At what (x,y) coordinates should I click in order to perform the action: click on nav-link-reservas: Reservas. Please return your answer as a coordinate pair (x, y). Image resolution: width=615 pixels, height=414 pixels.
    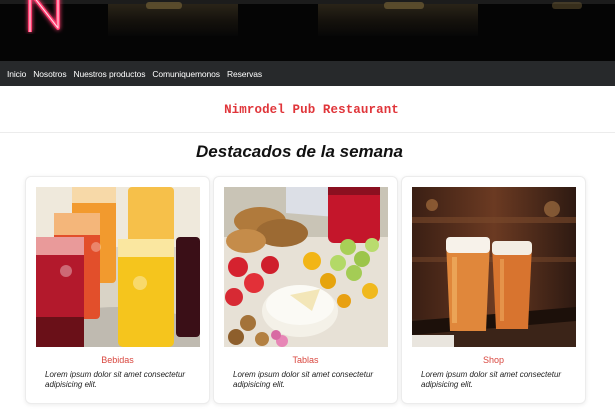
    Looking at the image, I should click on (244, 74).